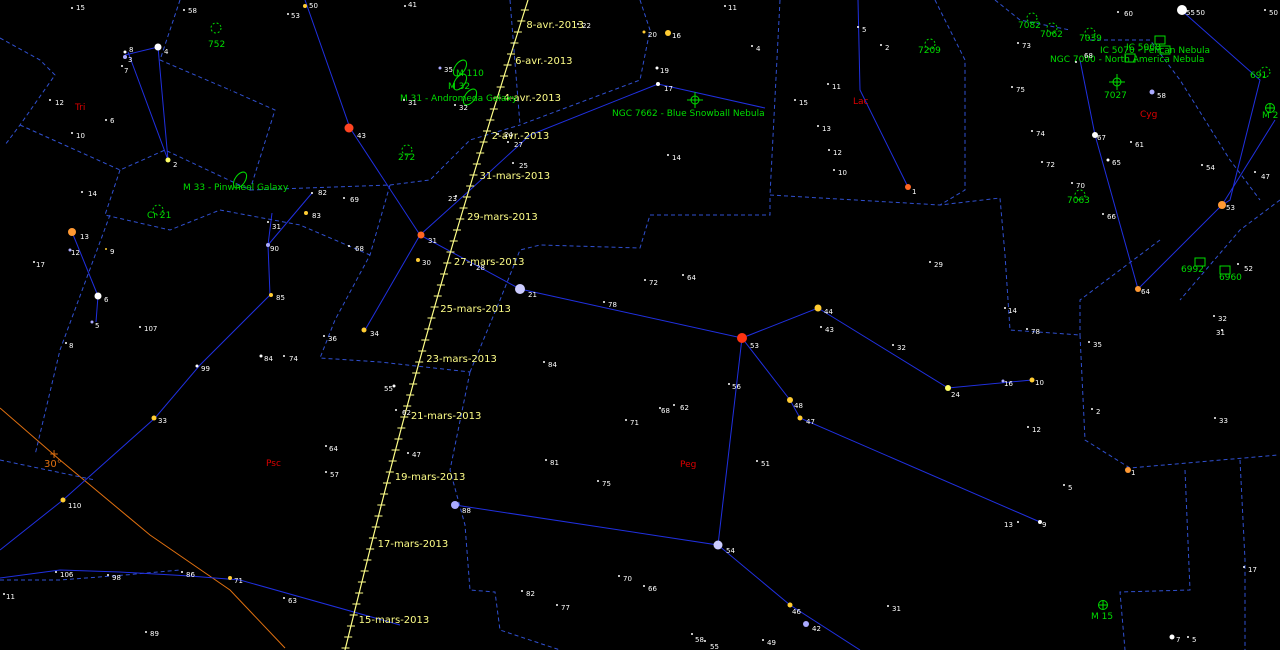 The height and width of the screenshot is (650, 1280). Describe the element at coordinates (216, 28) in the screenshot. I see `open-cluster-icon` at that location.